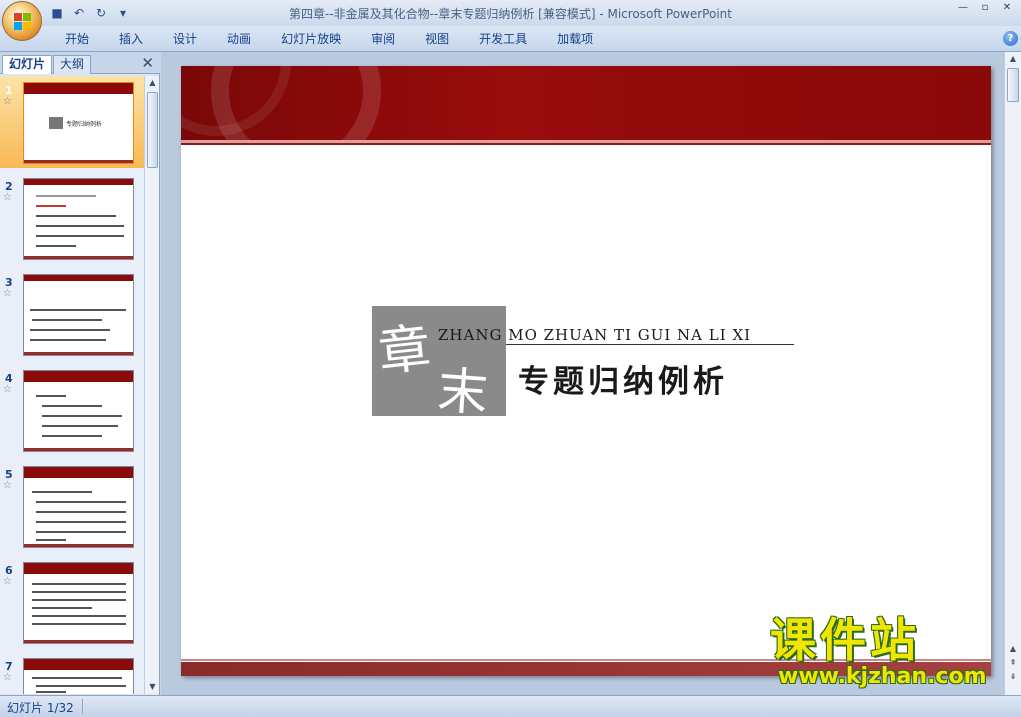 This screenshot has width=1021, height=717. What do you see at coordinates (575, 39) in the screenshot?
I see `tab-addins: 加载项` at bounding box center [575, 39].